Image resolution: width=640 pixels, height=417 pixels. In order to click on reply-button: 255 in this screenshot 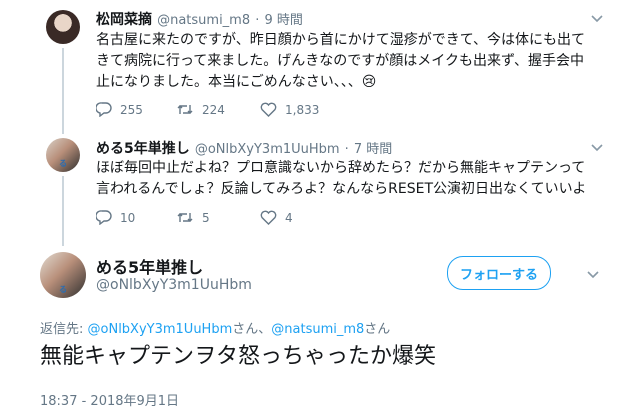, I will do `click(136, 109)`.